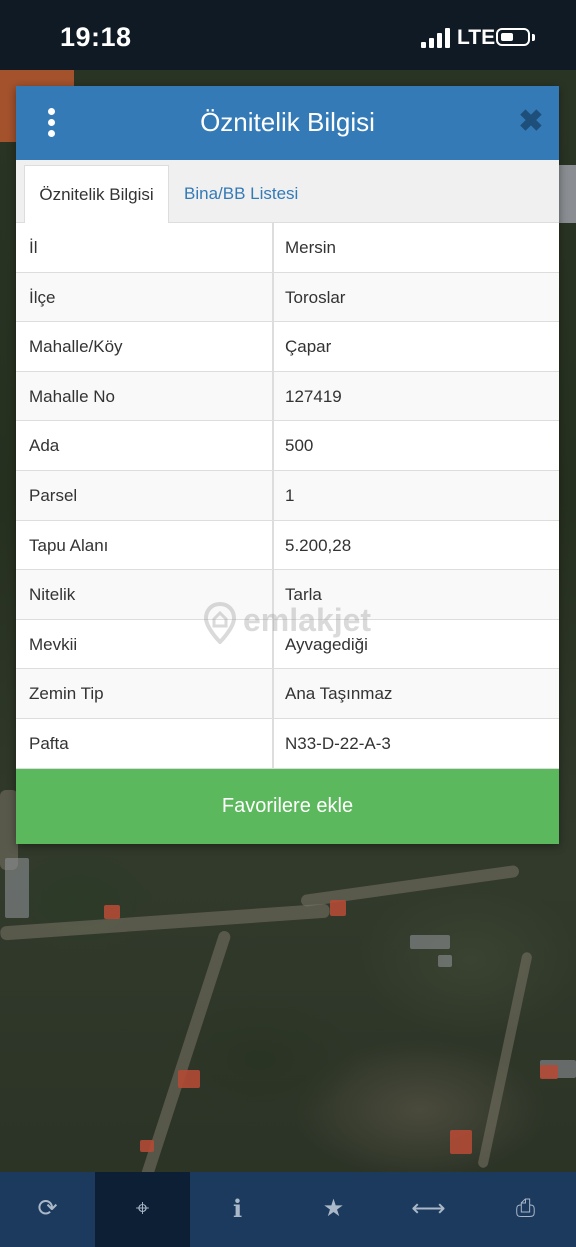 This screenshot has width=576, height=1247. What do you see at coordinates (96, 194) in the screenshot?
I see `tab-attribute-info: Öznitelik Bilgisi` at bounding box center [96, 194].